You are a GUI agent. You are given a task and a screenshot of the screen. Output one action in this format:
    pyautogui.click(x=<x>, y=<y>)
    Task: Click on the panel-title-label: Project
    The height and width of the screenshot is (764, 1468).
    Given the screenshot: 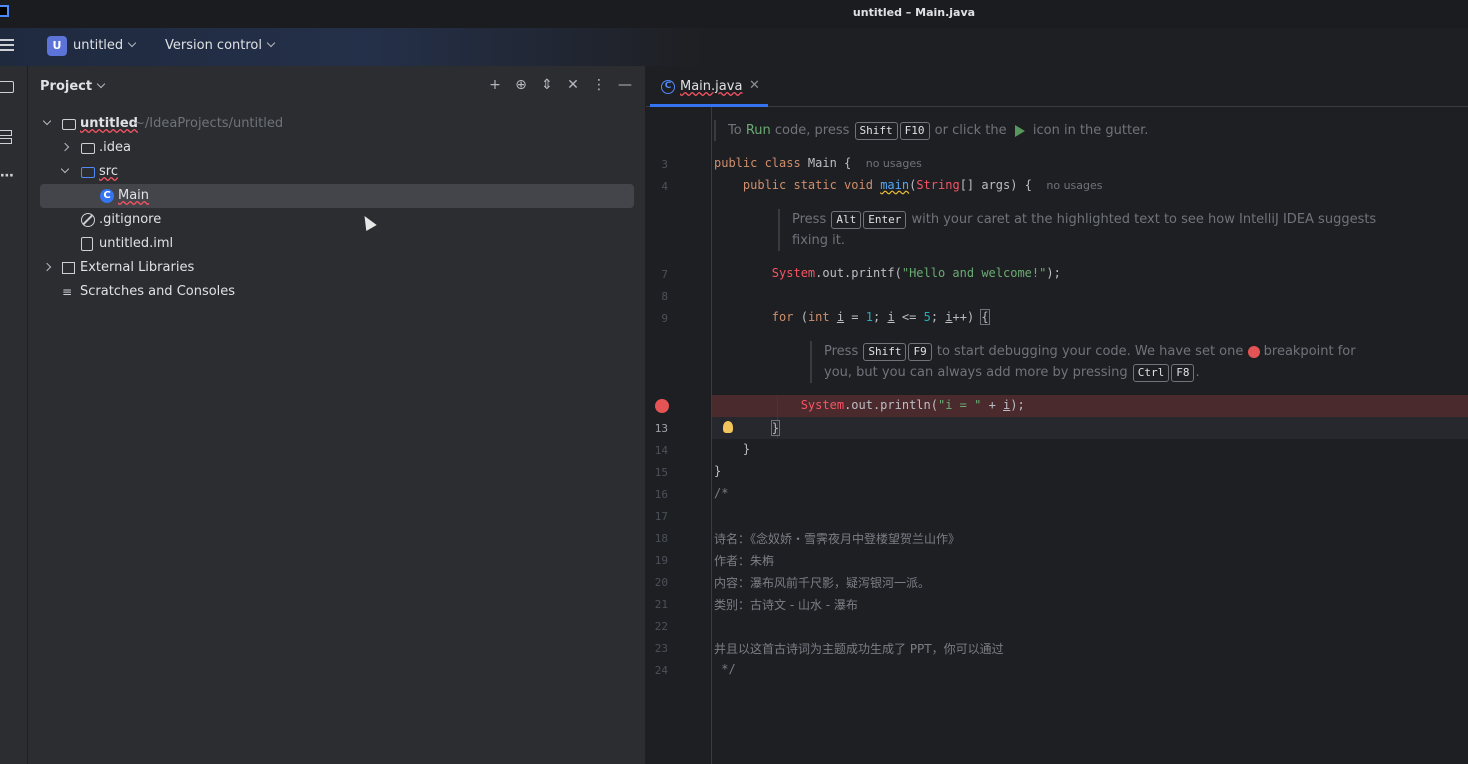 What is the action you would take?
    pyautogui.click(x=66, y=86)
    